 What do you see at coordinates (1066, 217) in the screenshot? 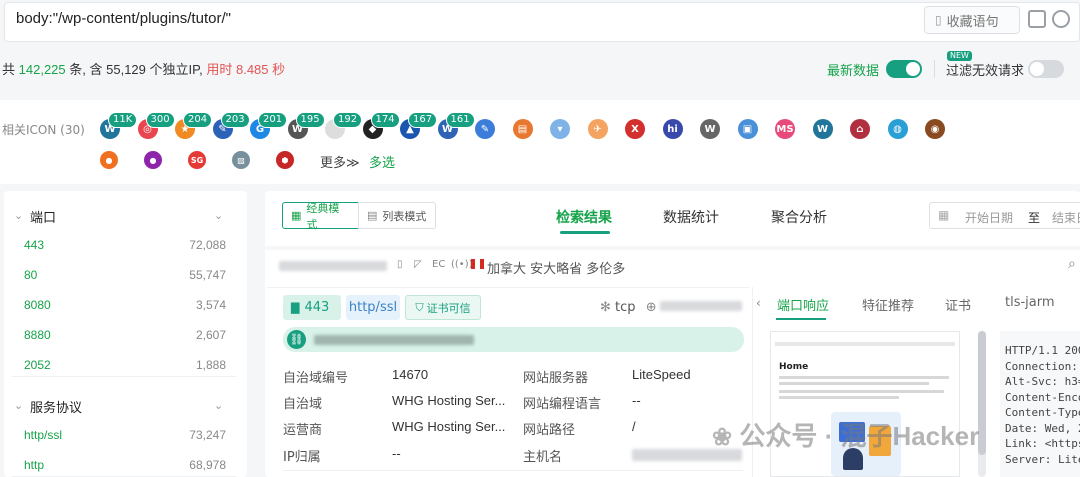
I see `end-date-input: 结束日` at bounding box center [1066, 217].